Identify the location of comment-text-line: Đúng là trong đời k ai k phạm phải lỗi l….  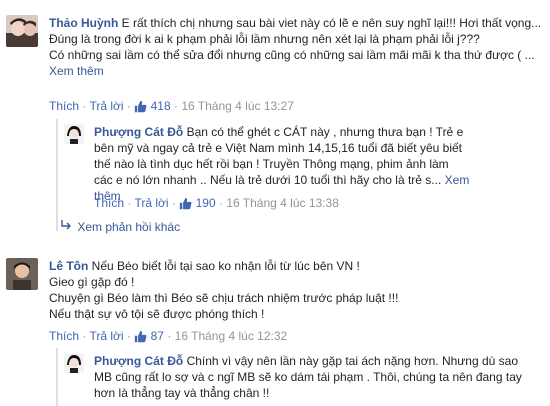
(264, 39).